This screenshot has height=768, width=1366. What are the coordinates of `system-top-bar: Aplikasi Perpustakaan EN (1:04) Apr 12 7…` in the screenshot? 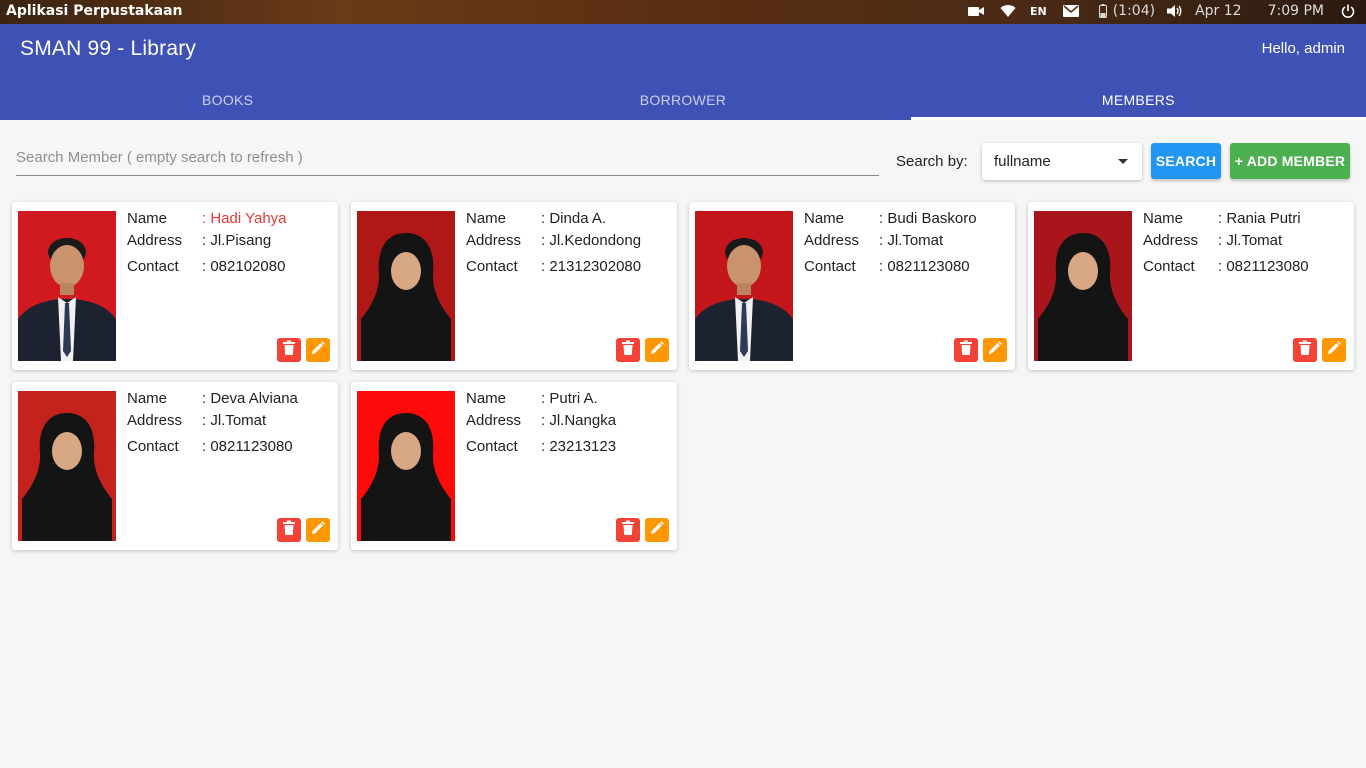 It's located at (683, 12).